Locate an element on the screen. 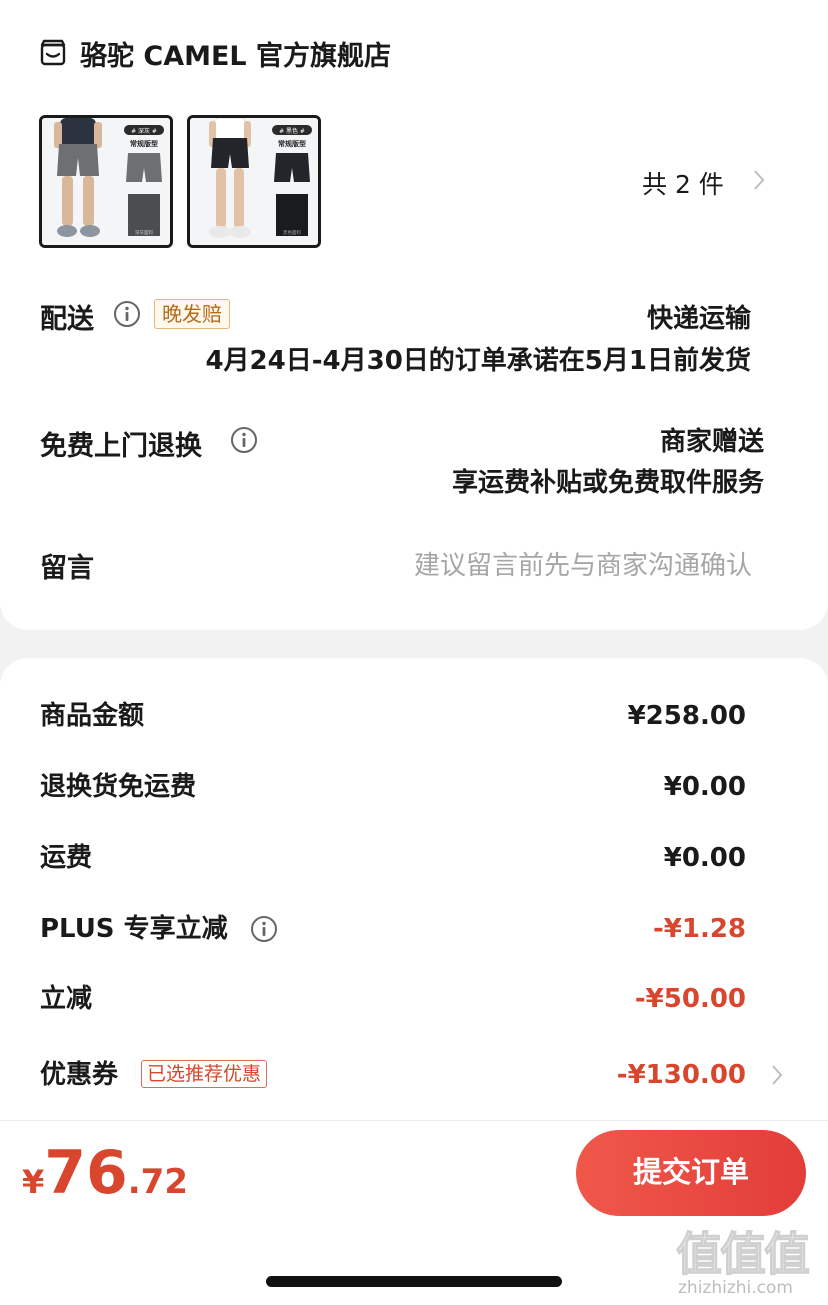 The height and width of the screenshot is (1305, 828). fee-row-shipping: 运费 ¥0.00 is located at coordinates (414, 858).